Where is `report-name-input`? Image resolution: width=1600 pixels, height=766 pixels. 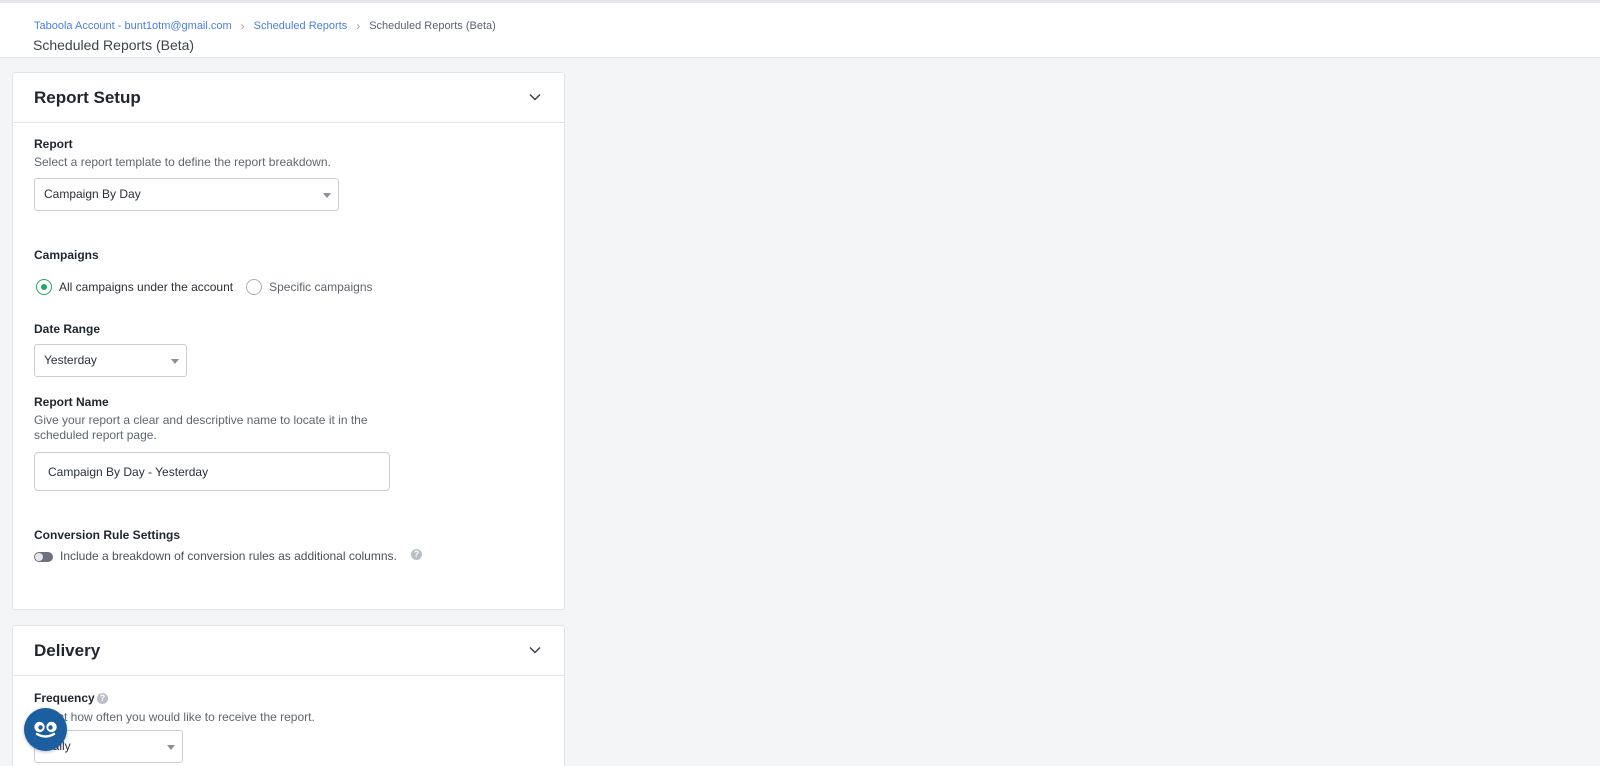 report-name-input is located at coordinates (212, 471).